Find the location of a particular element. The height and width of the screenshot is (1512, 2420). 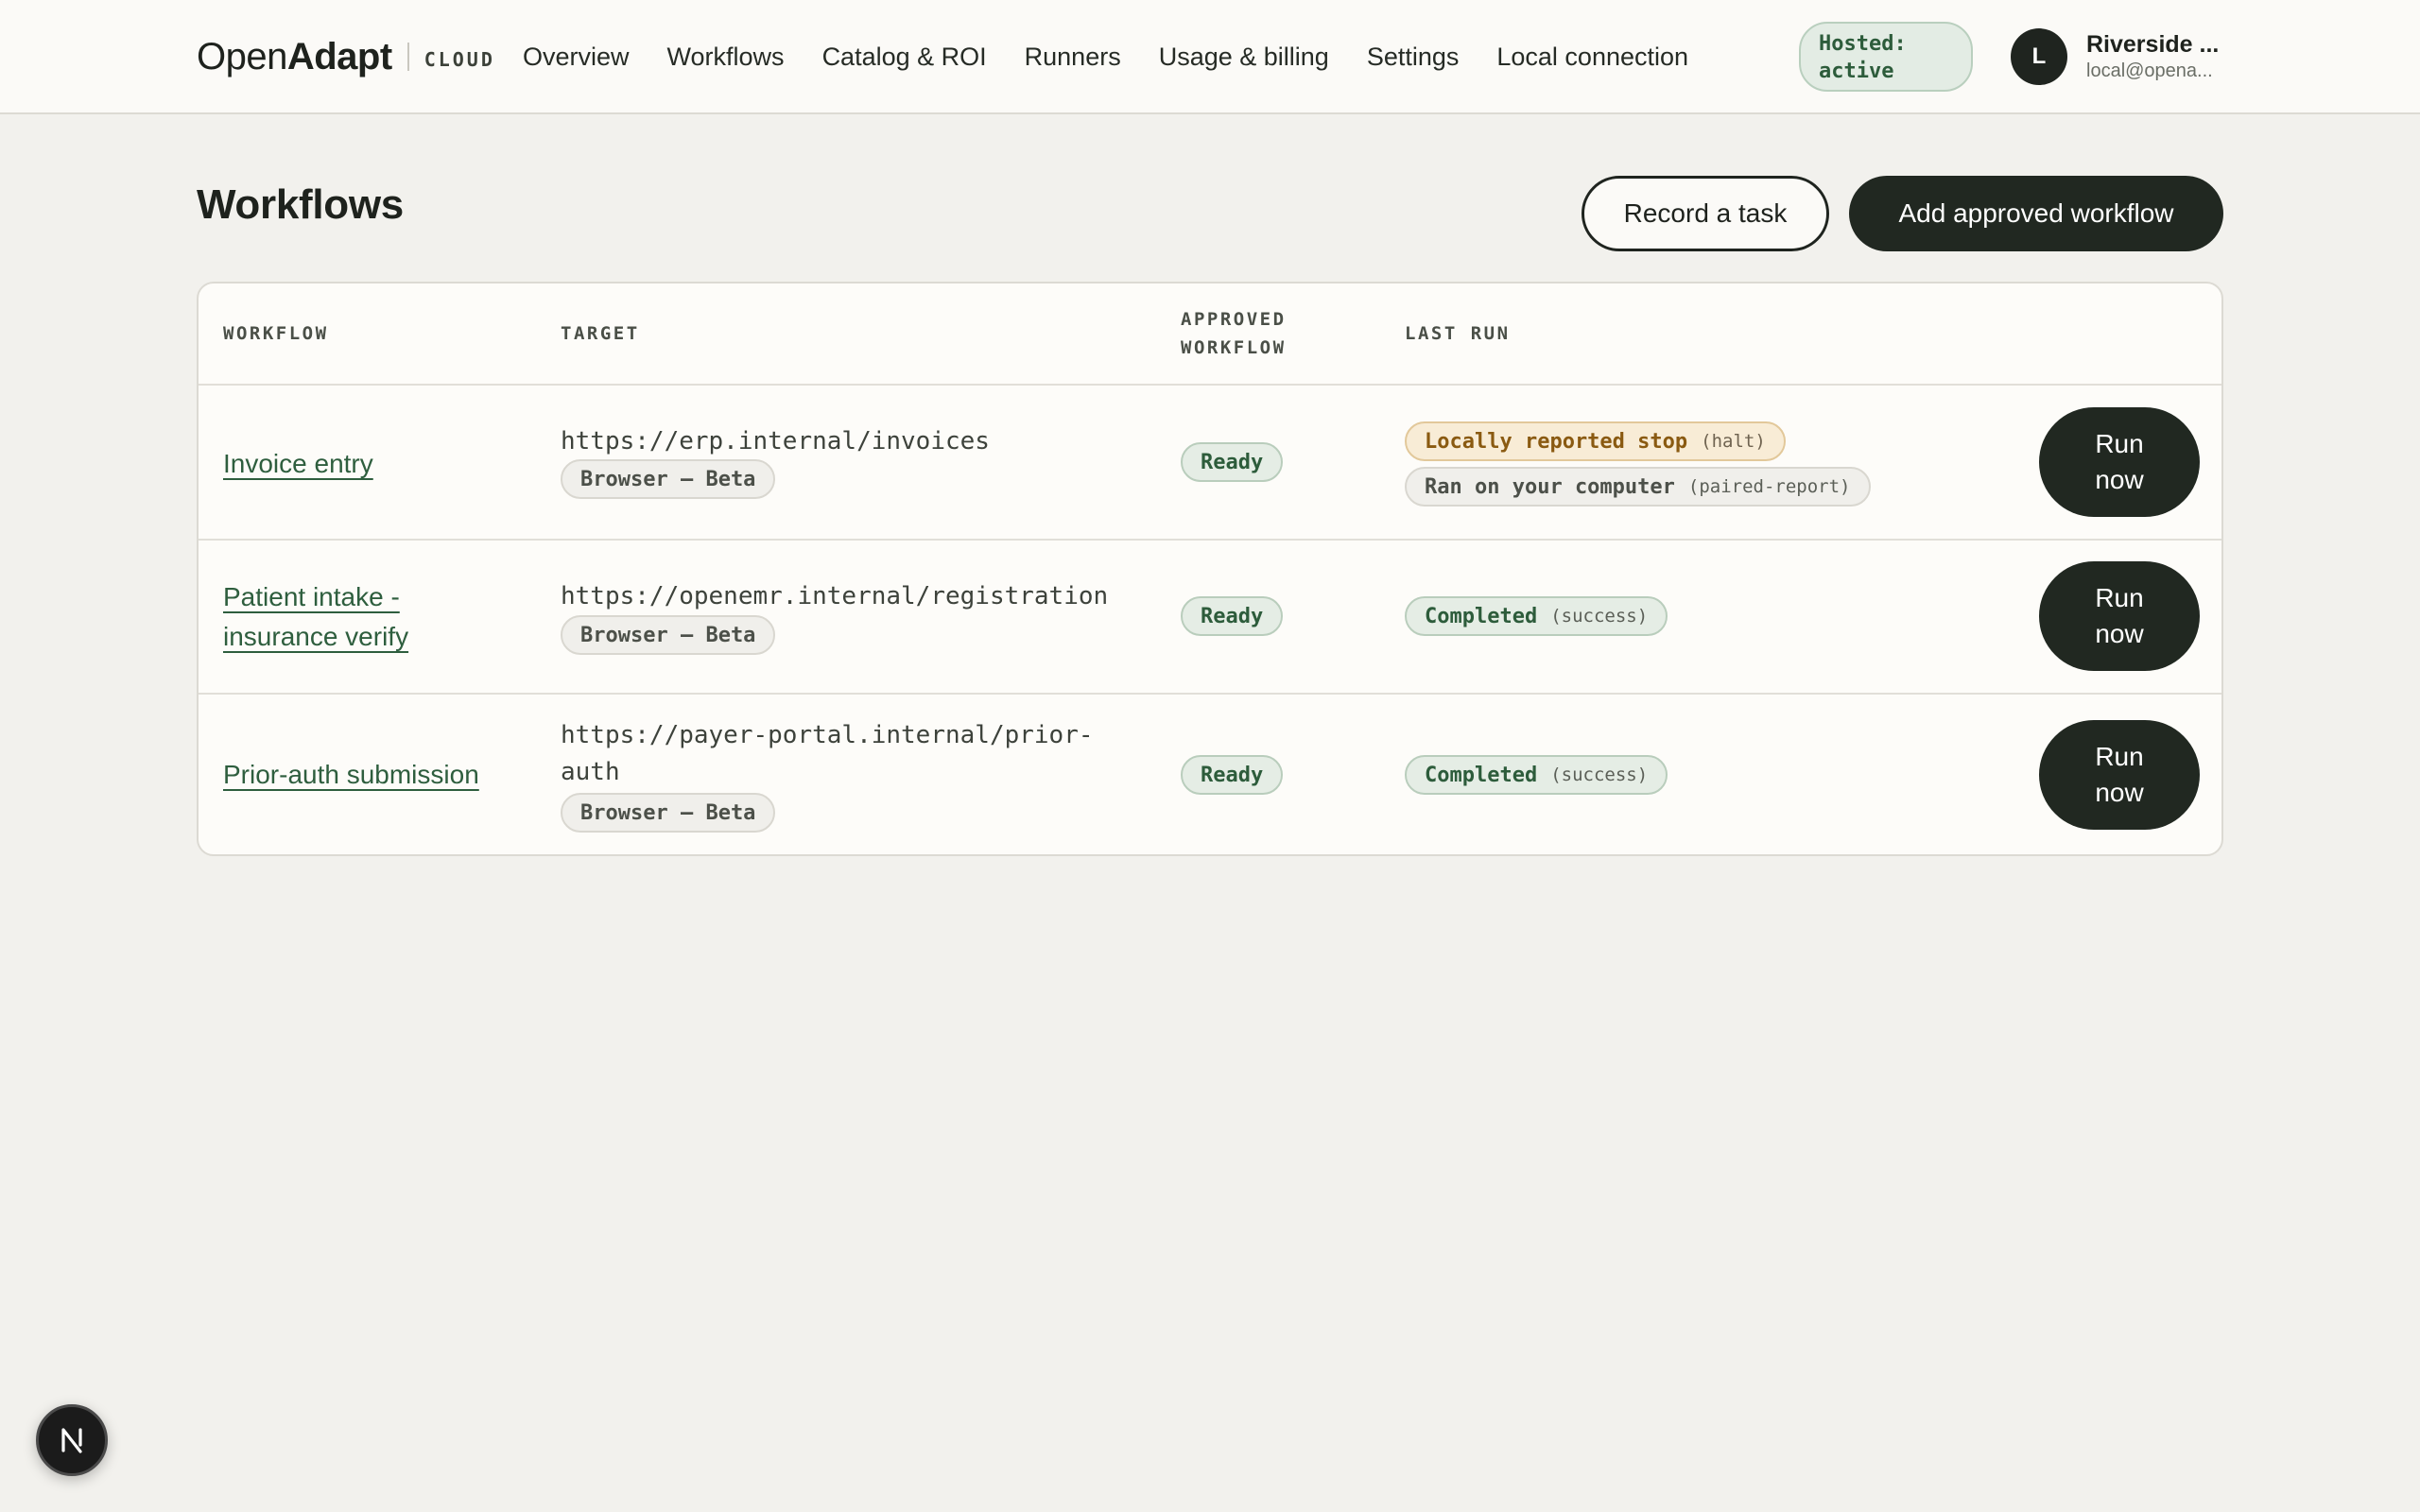

nav-workflows: Workflows is located at coordinates (726, 57).